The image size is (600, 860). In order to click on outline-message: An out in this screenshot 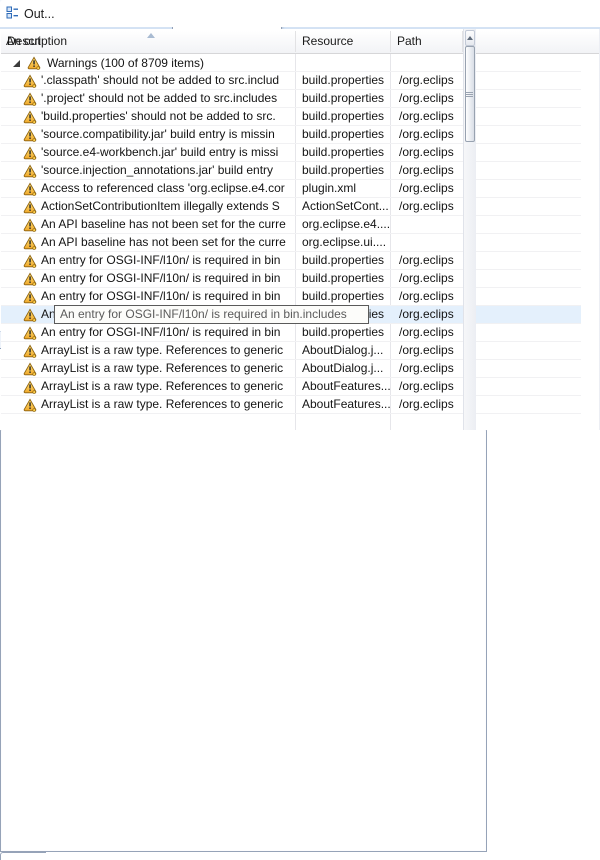, I will do `click(23, 41)`.